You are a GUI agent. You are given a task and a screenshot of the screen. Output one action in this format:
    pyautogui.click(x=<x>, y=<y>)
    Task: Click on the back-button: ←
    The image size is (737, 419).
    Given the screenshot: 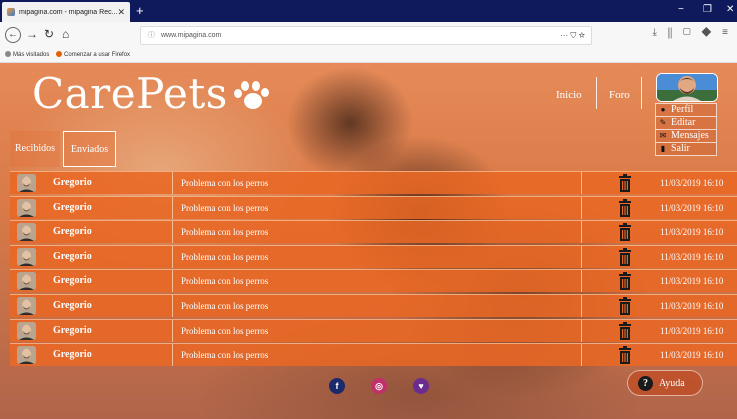 What is the action you would take?
    pyautogui.click(x=13, y=35)
    